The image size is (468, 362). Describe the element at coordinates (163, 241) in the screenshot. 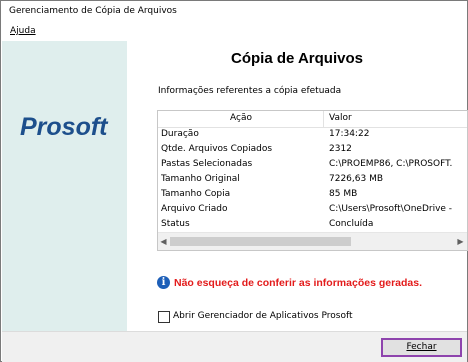

I see `scroll-left-arrow-icon: ◀` at that location.